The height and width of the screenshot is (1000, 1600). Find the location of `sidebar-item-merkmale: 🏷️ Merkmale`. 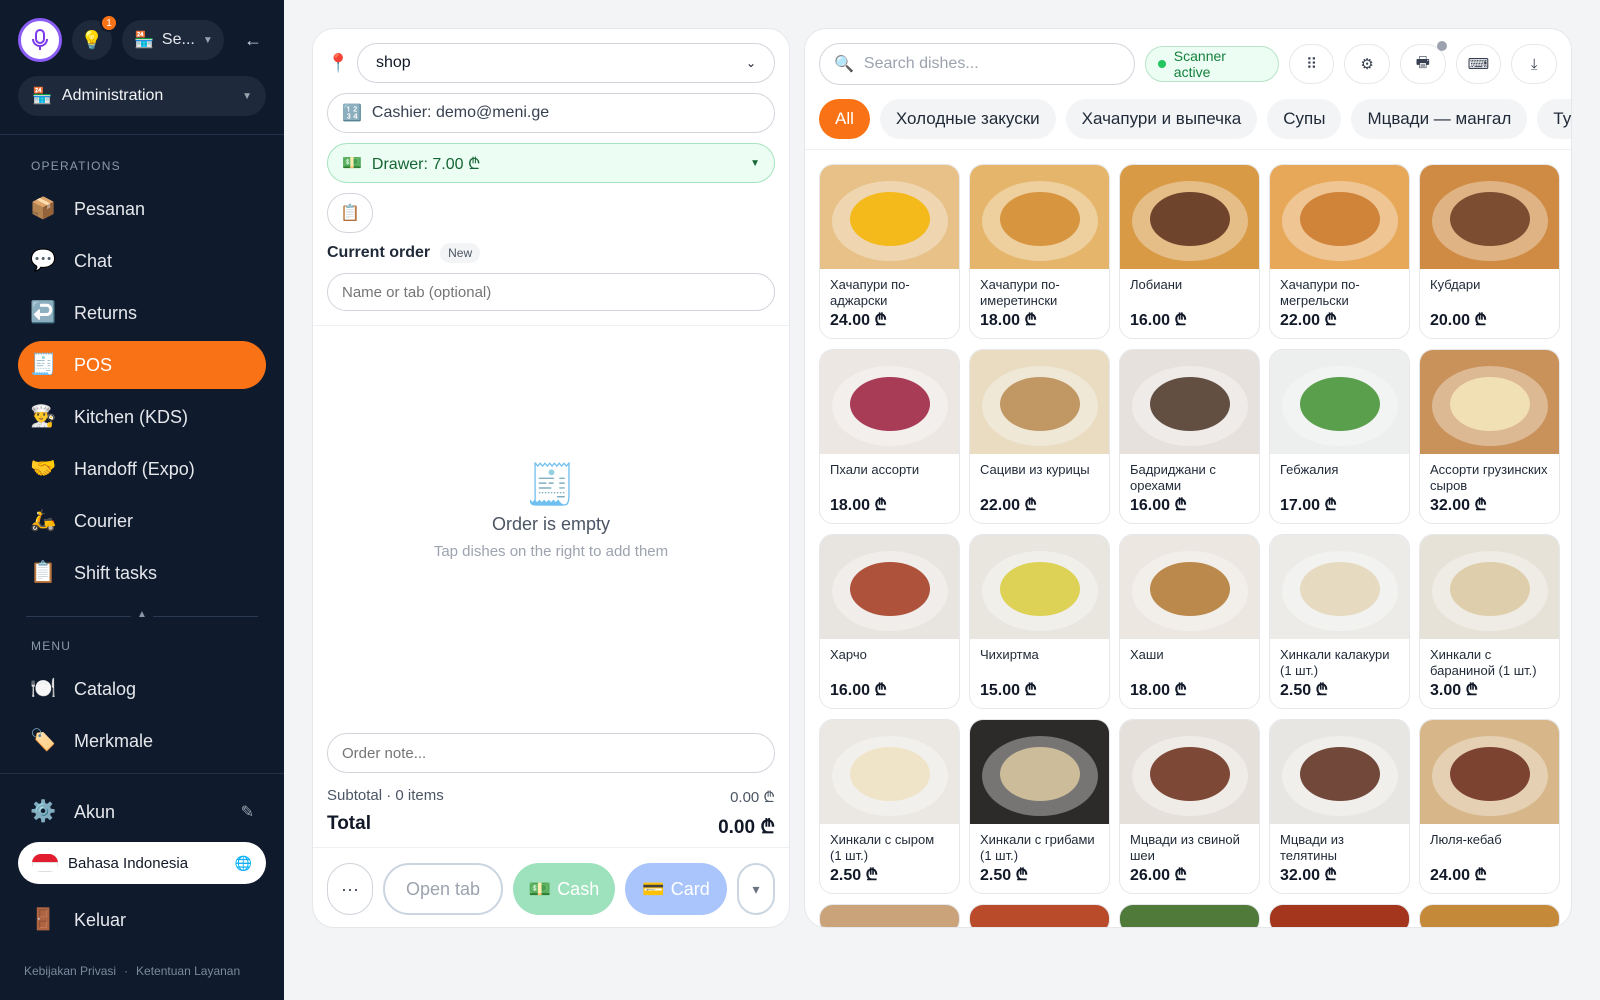

sidebar-item-merkmale: 🏷️ Merkmale is located at coordinates (142, 741).